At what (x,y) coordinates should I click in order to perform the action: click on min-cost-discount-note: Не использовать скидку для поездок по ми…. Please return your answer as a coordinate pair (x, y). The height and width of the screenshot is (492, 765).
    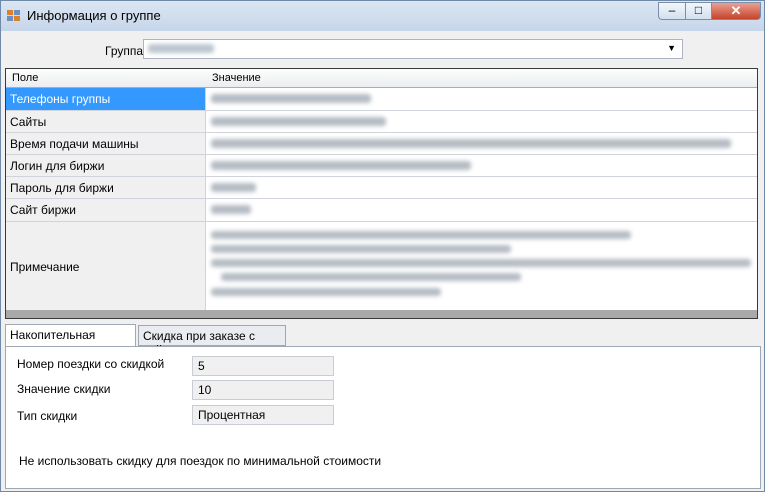
    Looking at the image, I should click on (200, 461).